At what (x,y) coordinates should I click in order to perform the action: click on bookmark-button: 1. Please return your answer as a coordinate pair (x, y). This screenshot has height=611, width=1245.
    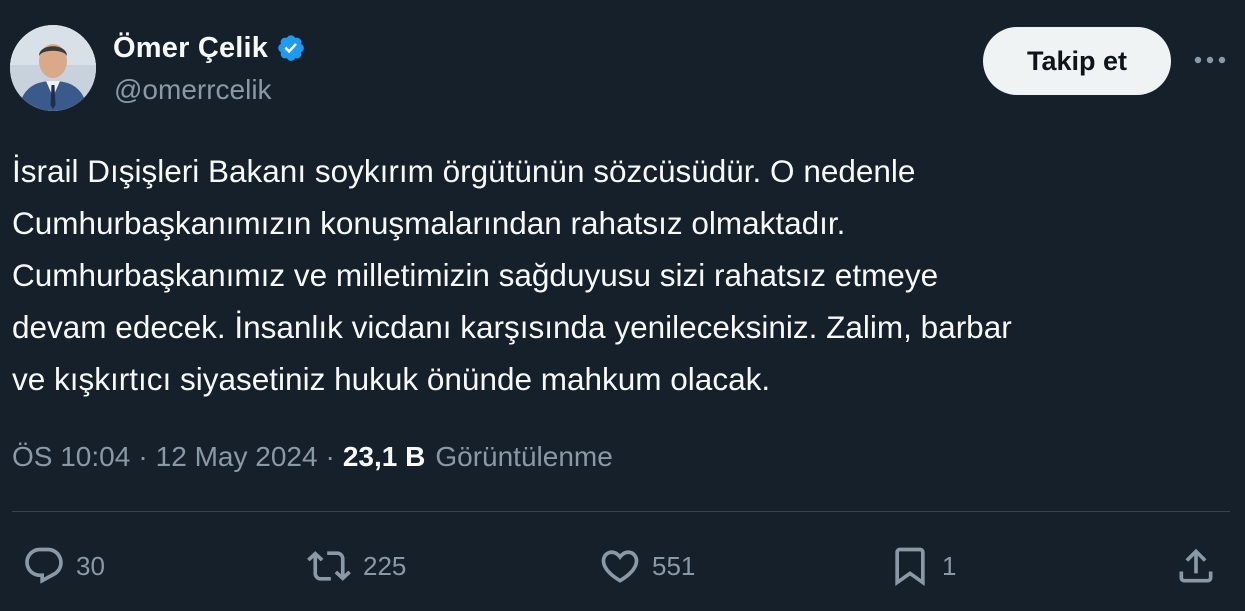
    Looking at the image, I should click on (922, 566).